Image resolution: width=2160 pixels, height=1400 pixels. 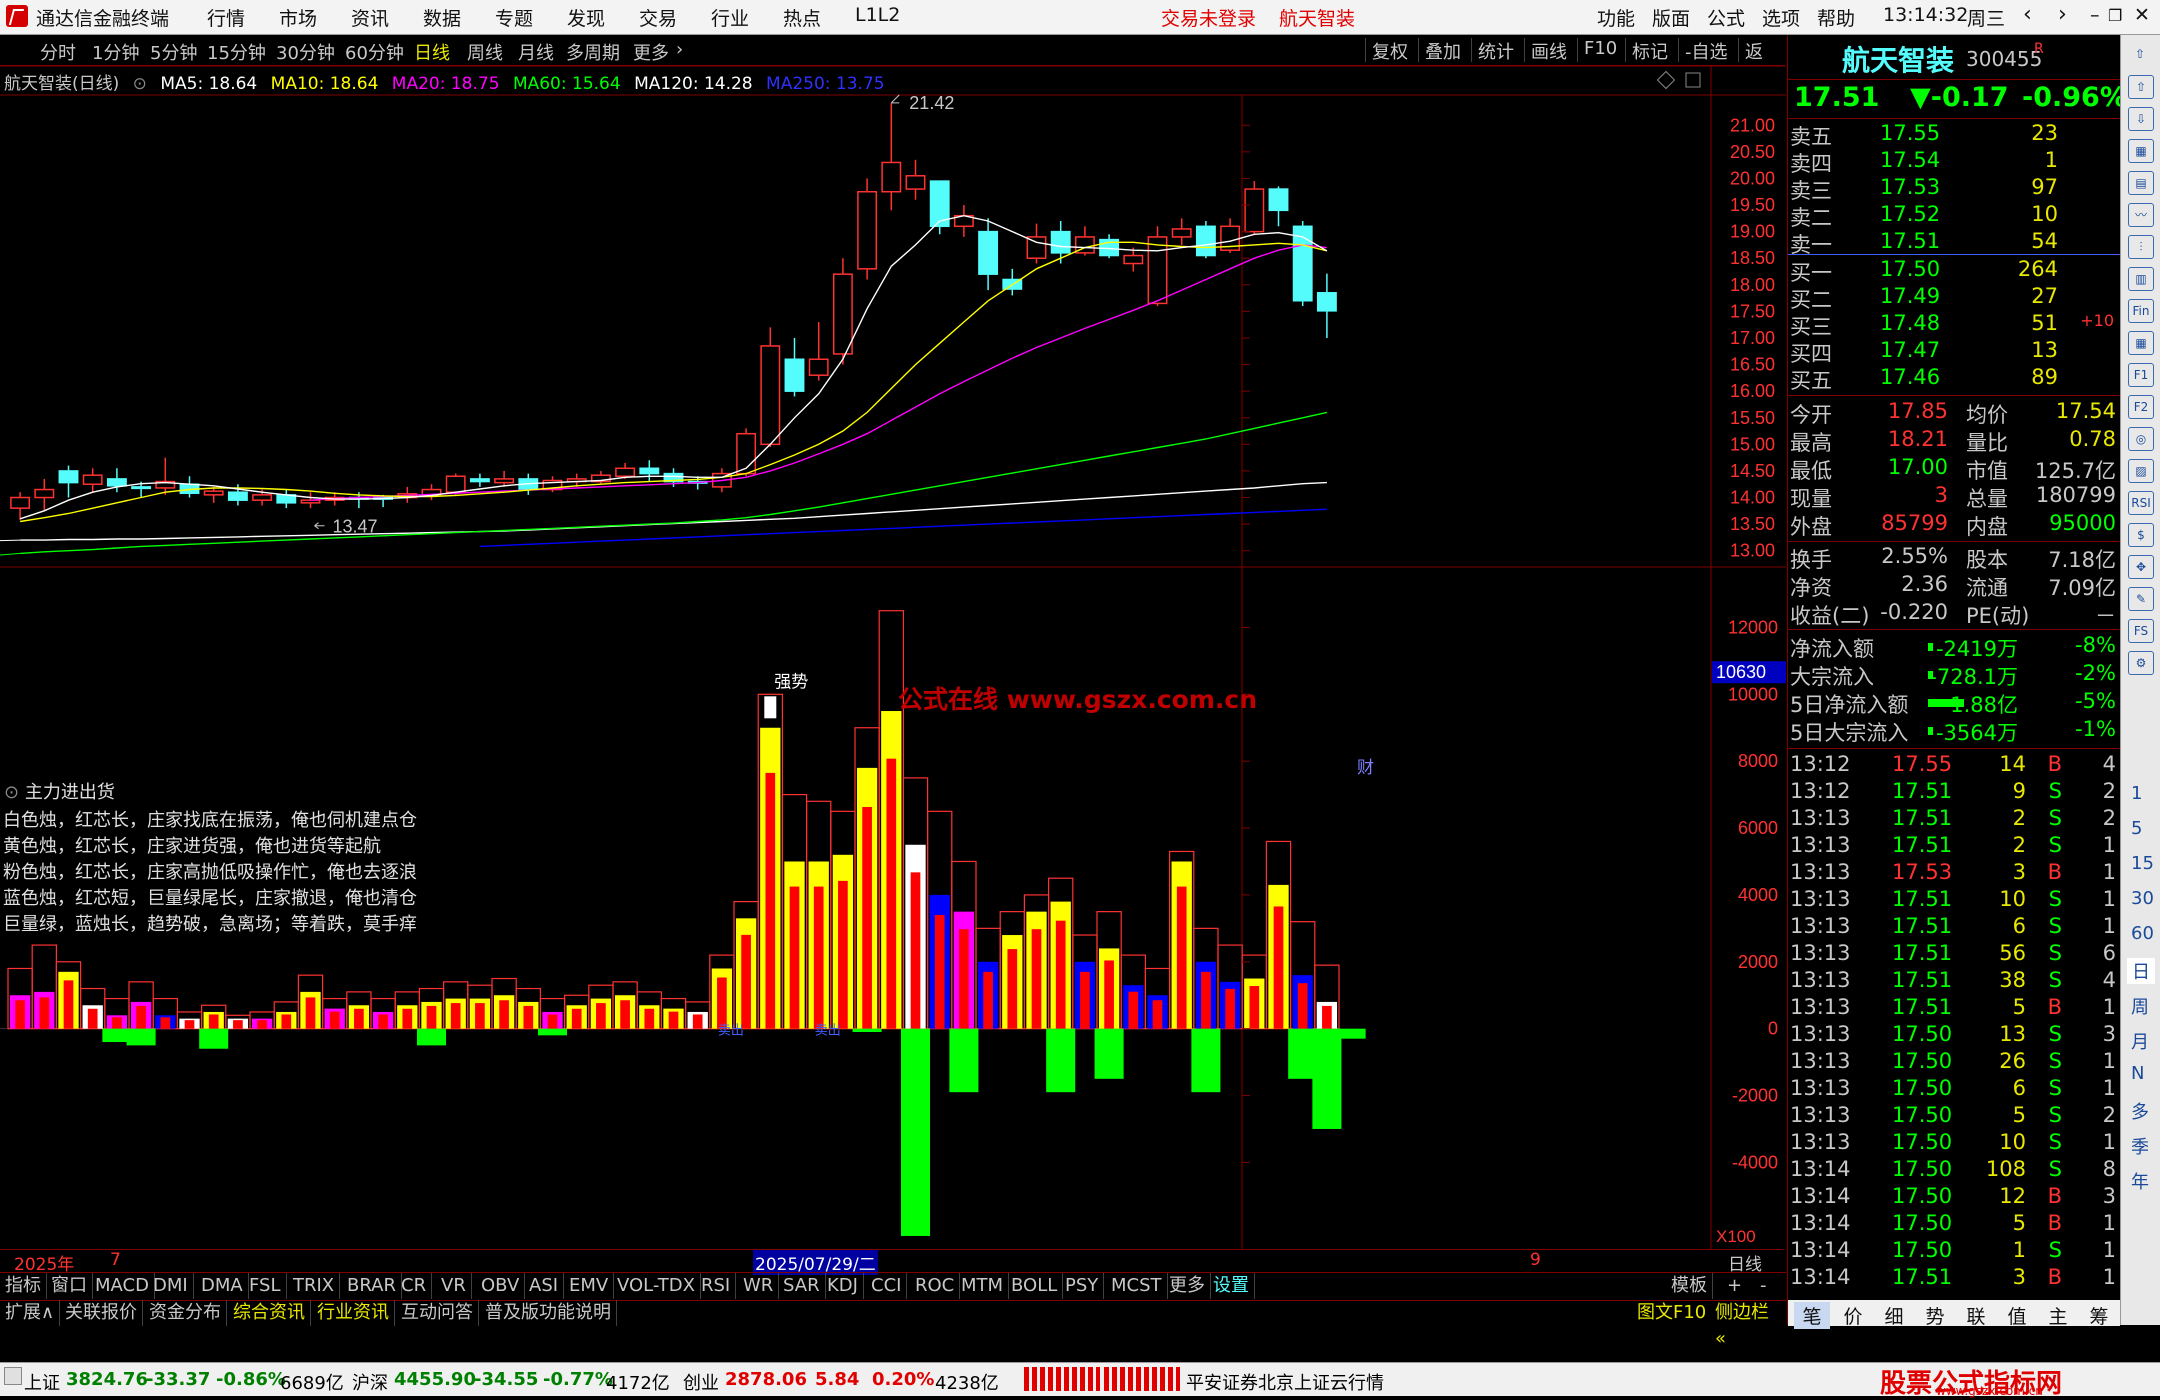 I want to click on quote-tab-6: 主, so click(x=2058, y=1315).